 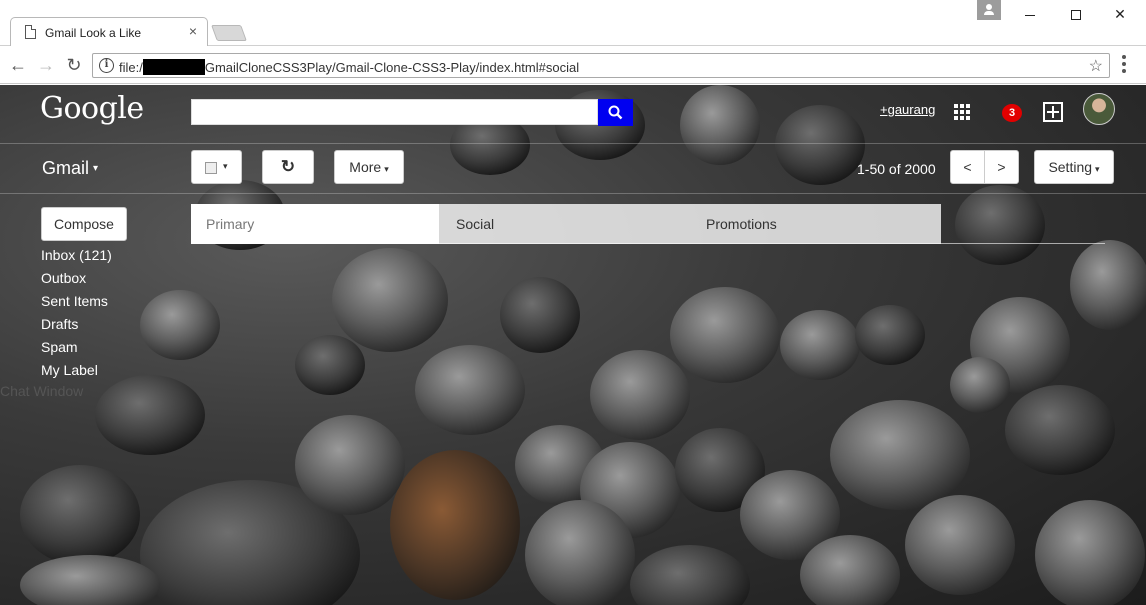 What do you see at coordinates (989, 10) in the screenshot?
I see `profile-icon` at bounding box center [989, 10].